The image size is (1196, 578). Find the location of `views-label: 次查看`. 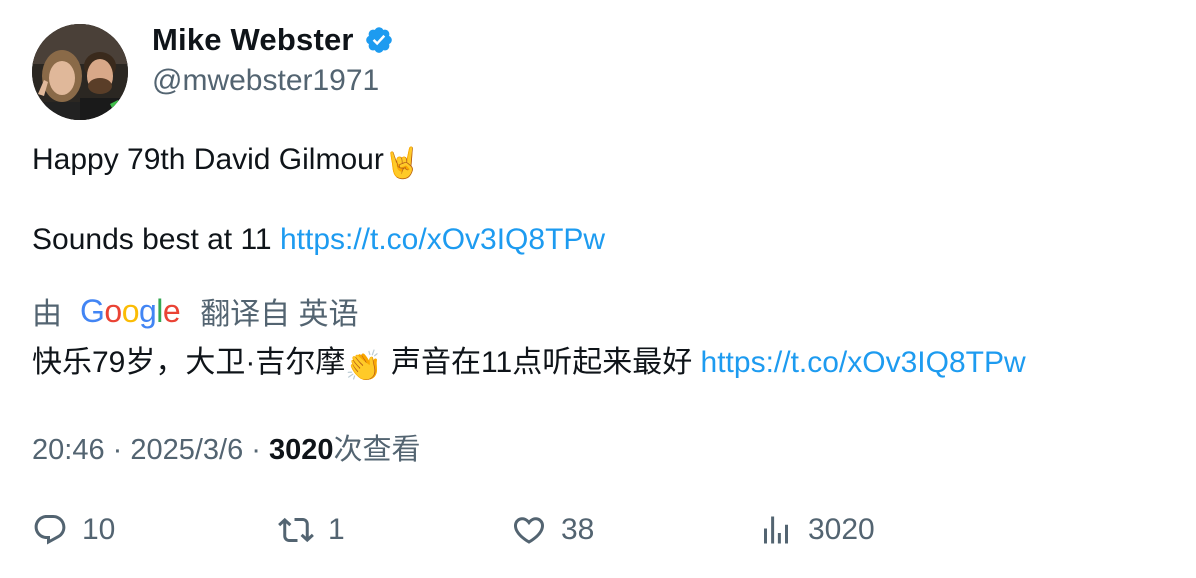

views-label: 次查看 is located at coordinates (377, 450).